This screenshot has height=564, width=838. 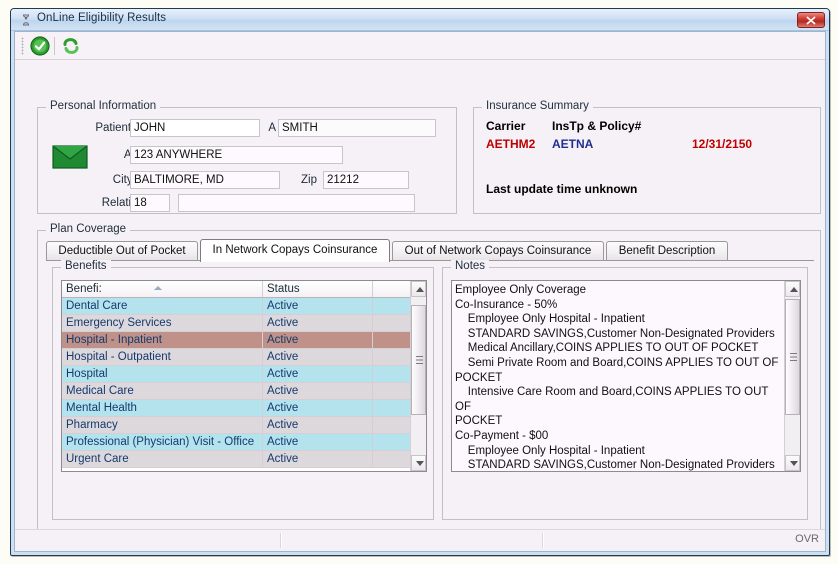 What do you see at coordinates (357, 128) in the screenshot?
I see `patient-last-name-input: SMITH` at bounding box center [357, 128].